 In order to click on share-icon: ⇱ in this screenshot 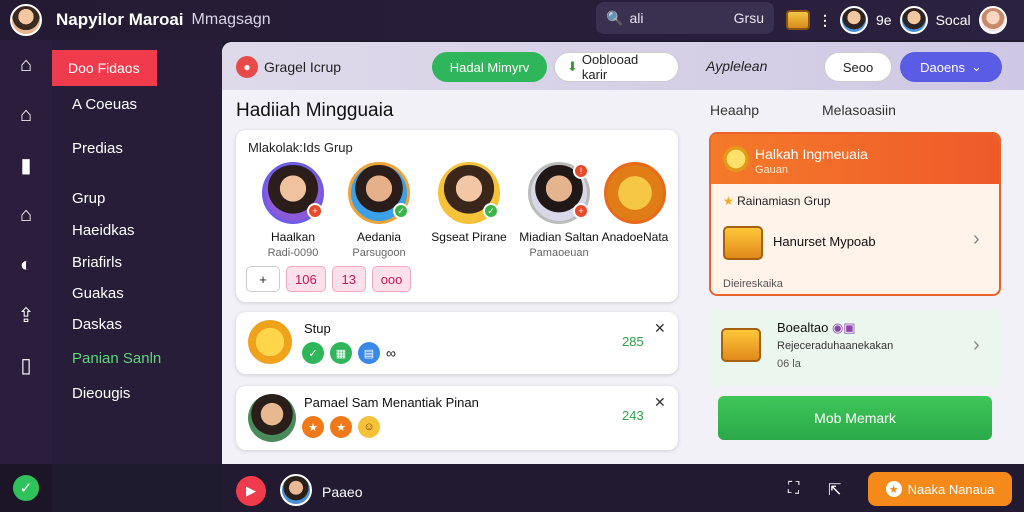, I will do `click(834, 490)`.